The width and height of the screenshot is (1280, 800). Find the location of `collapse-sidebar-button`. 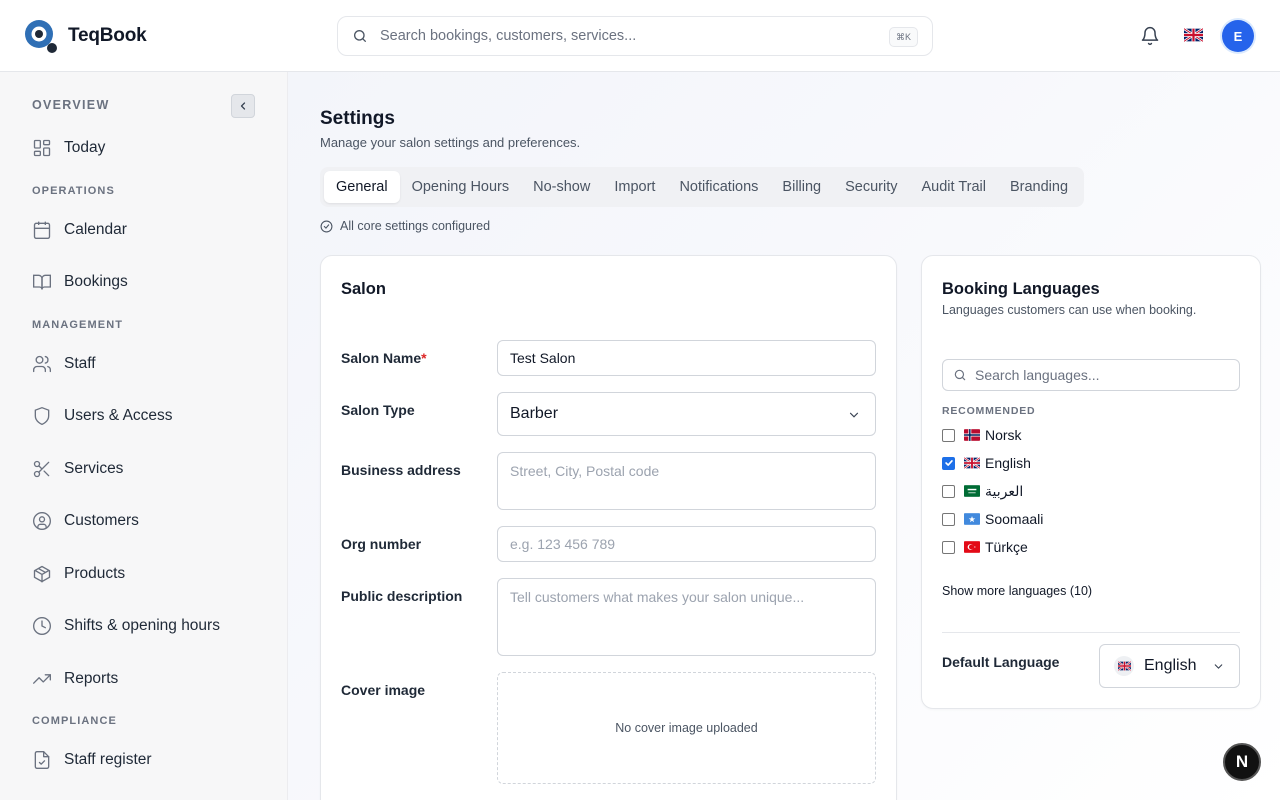

collapse-sidebar-button is located at coordinates (243, 106).